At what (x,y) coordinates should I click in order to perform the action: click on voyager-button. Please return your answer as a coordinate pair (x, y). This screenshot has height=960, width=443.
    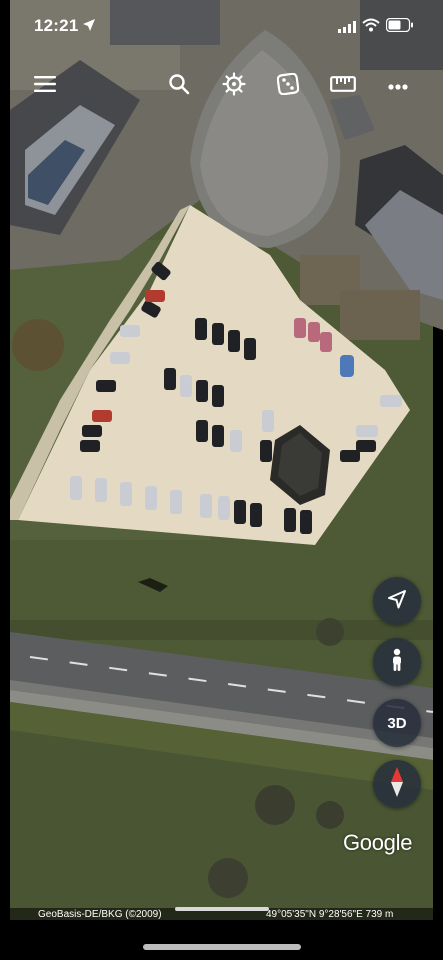
    Looking at the image, I should click on (234, 86).